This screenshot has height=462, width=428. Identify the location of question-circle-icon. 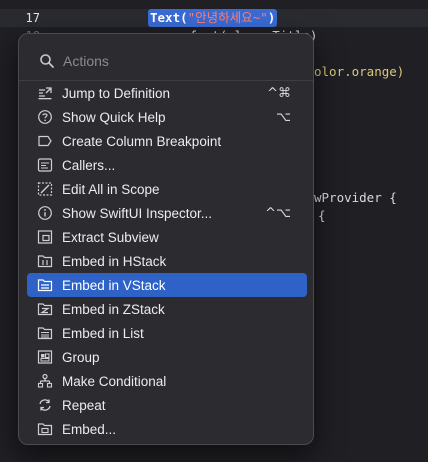
(45, 117).